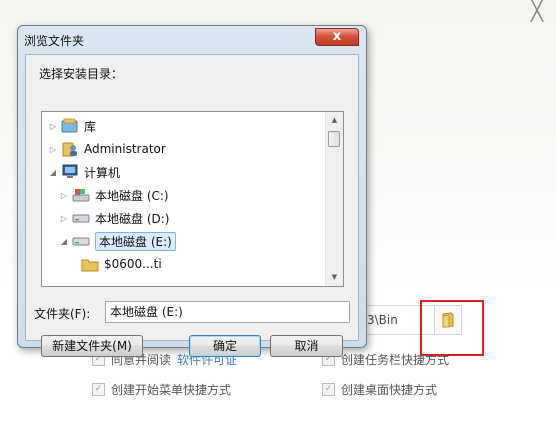  I want to click on tree-item-drive-c: ▷ 本地磁盘 (C:), so click(114, 195).